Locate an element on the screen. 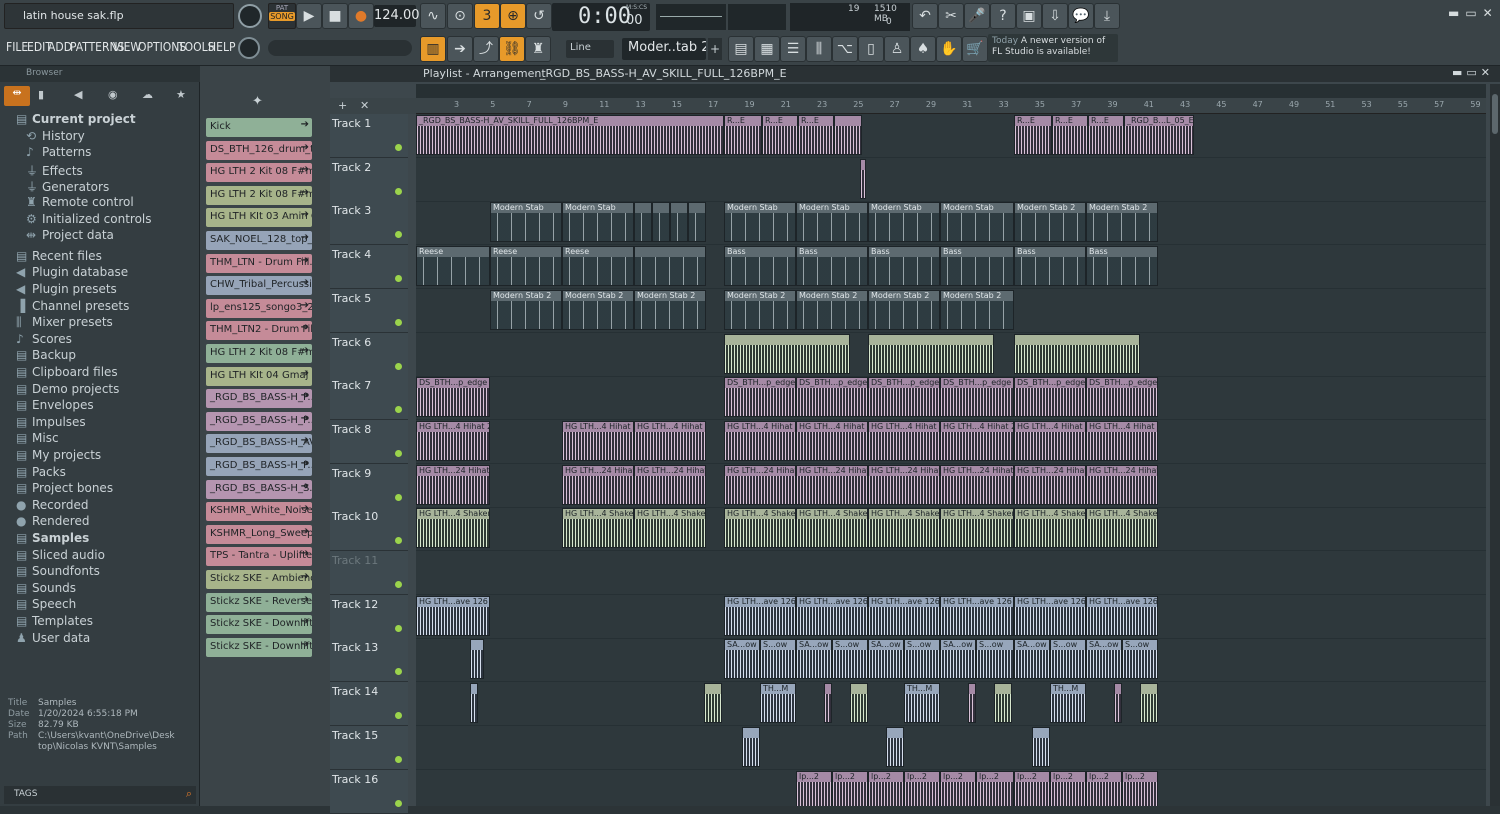  curve-icon: ⤴ is located at coordinates (486, 49).